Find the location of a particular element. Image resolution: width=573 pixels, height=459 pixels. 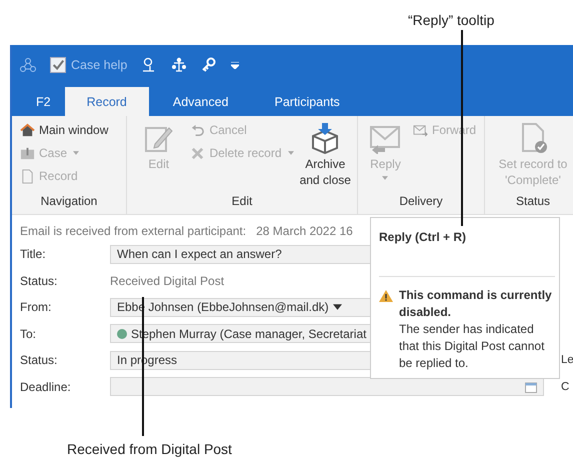

status-text: Received Digital Post is located at coordinates (167, 281).